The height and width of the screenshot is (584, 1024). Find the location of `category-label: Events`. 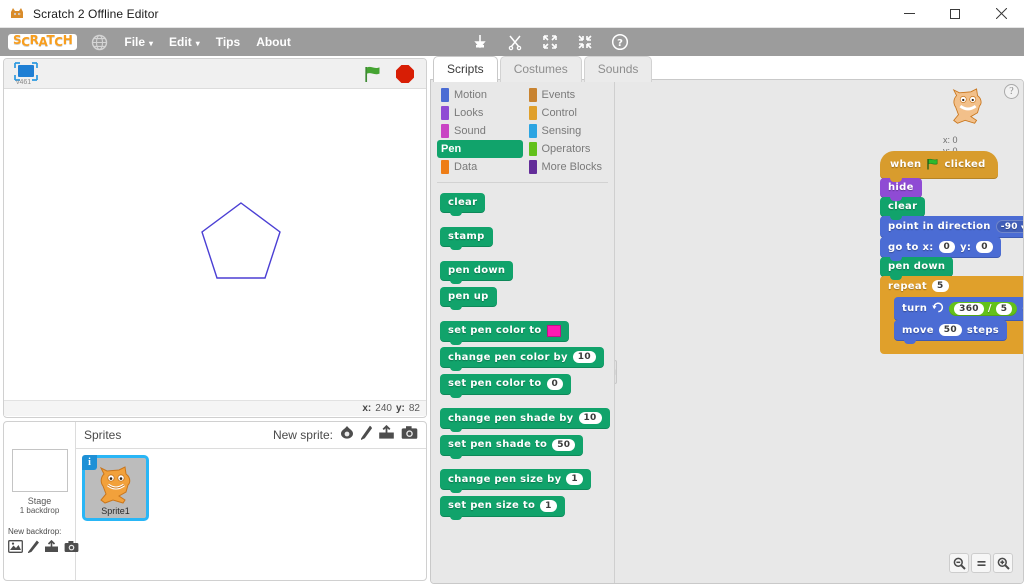

category-label: Events is located at coordinates (558, 95).